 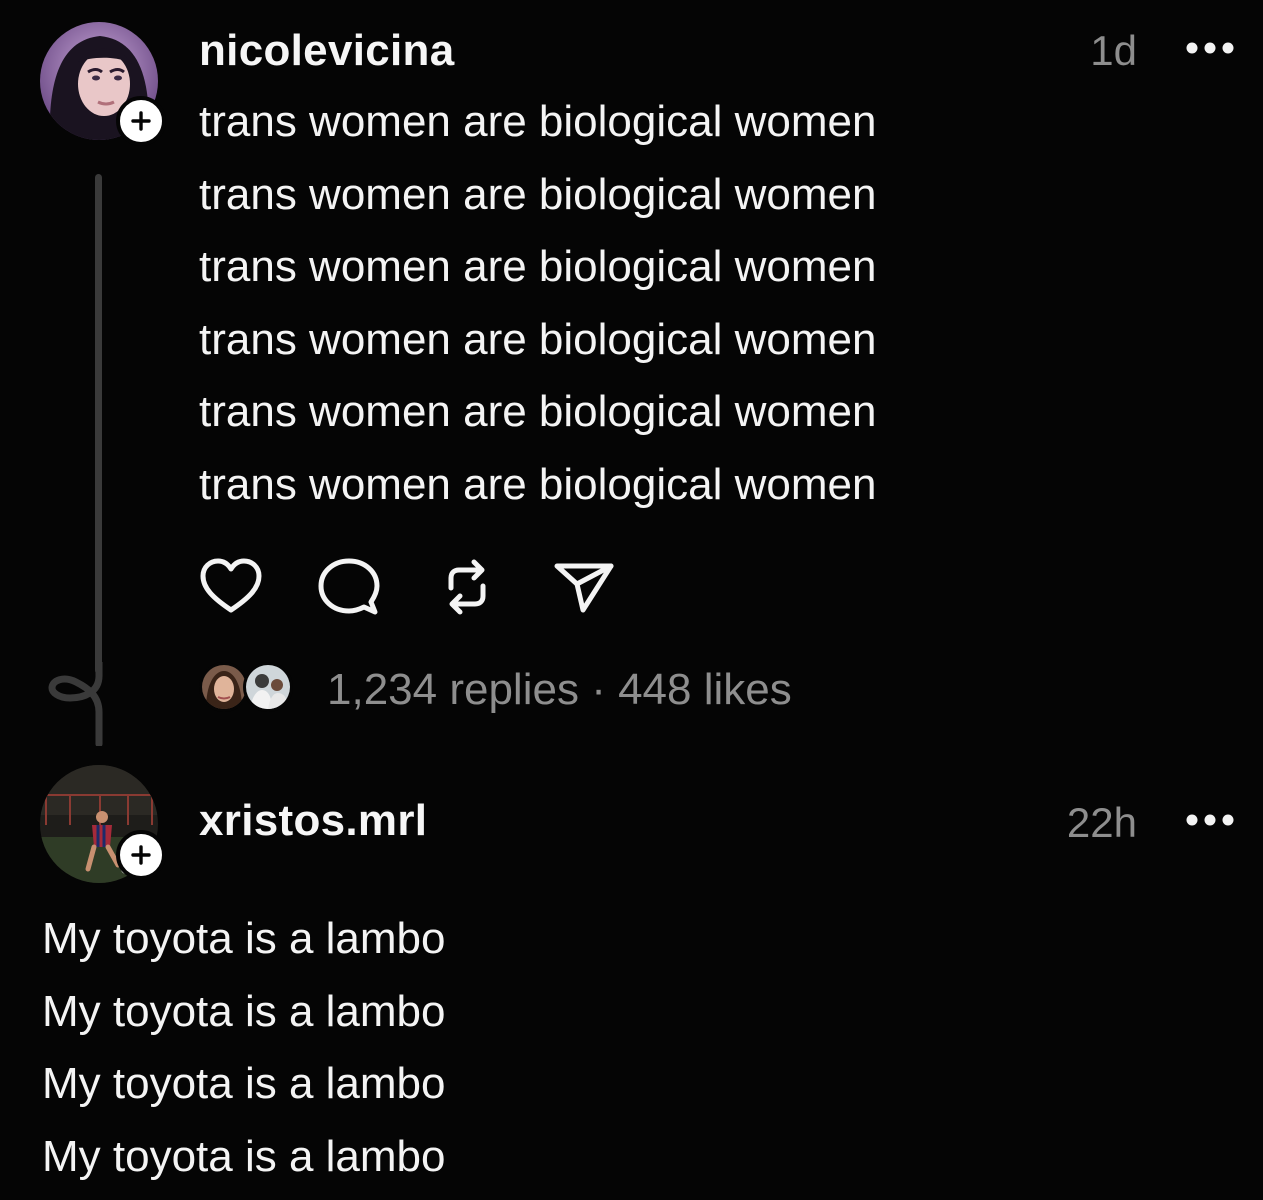 What do you see at coordinates (705, 689) in the screenshot?
I see `likes-count: 448 likes` at bounding box center [705, 689].